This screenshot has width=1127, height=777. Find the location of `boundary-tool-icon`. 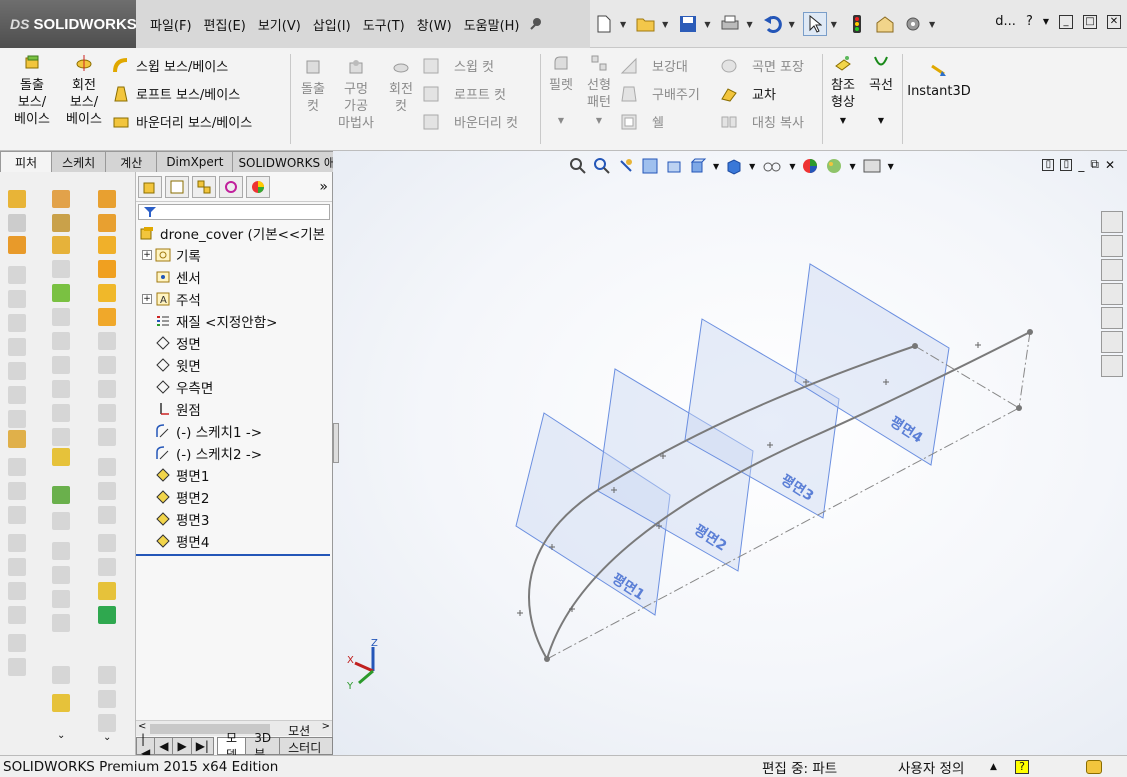

boundary-tool-icon is located at coordinates (107, 269).